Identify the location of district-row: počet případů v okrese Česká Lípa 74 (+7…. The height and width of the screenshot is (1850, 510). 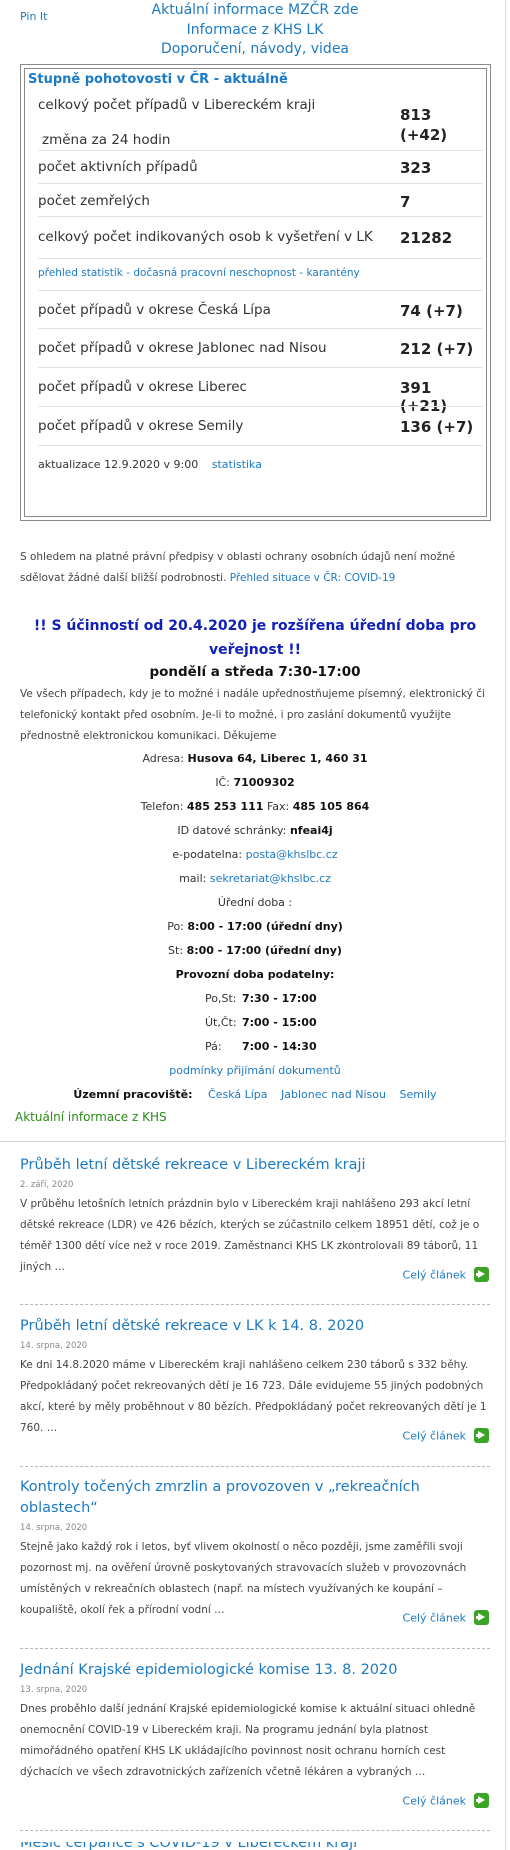
(260, 309).